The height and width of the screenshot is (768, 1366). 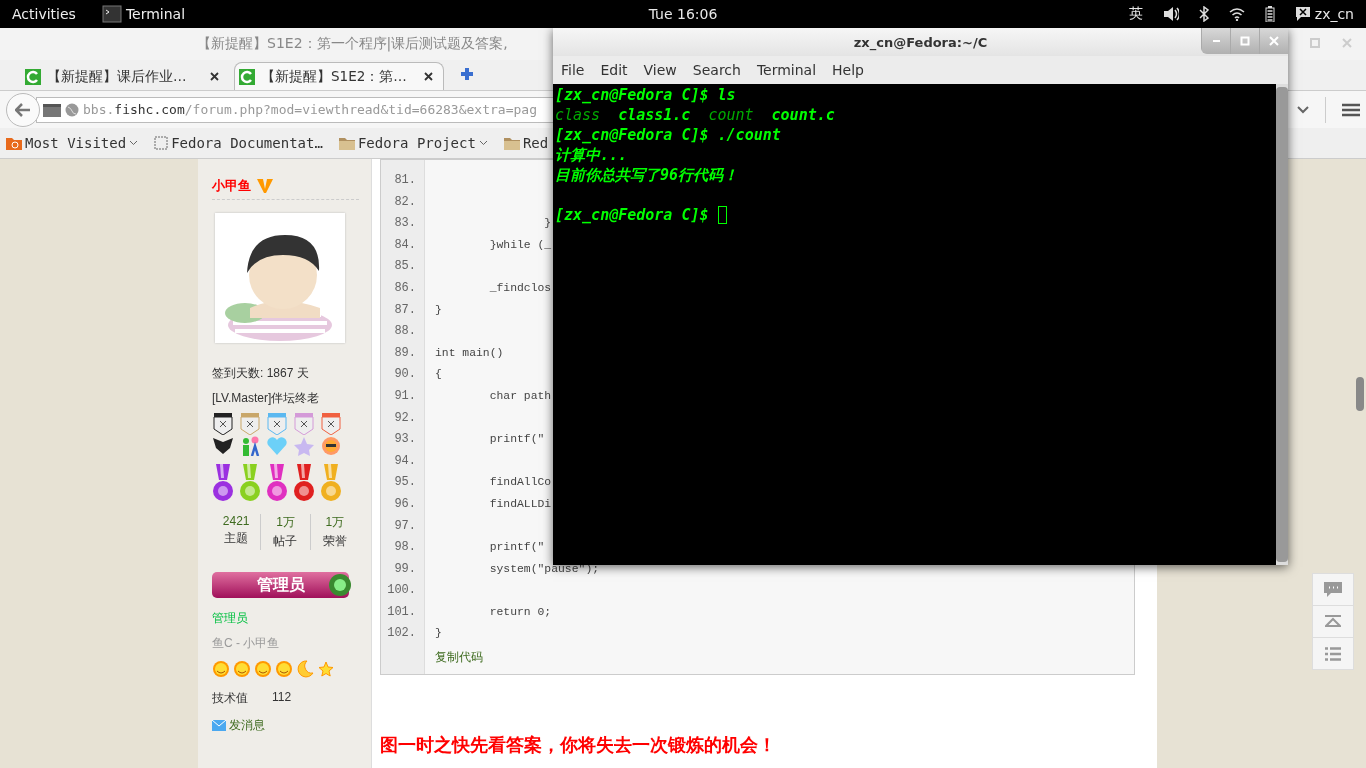 What do you see at coordinates (405, 396) in the screenshot?
I see `line-number: 91.` at bounding box center [405, 396].